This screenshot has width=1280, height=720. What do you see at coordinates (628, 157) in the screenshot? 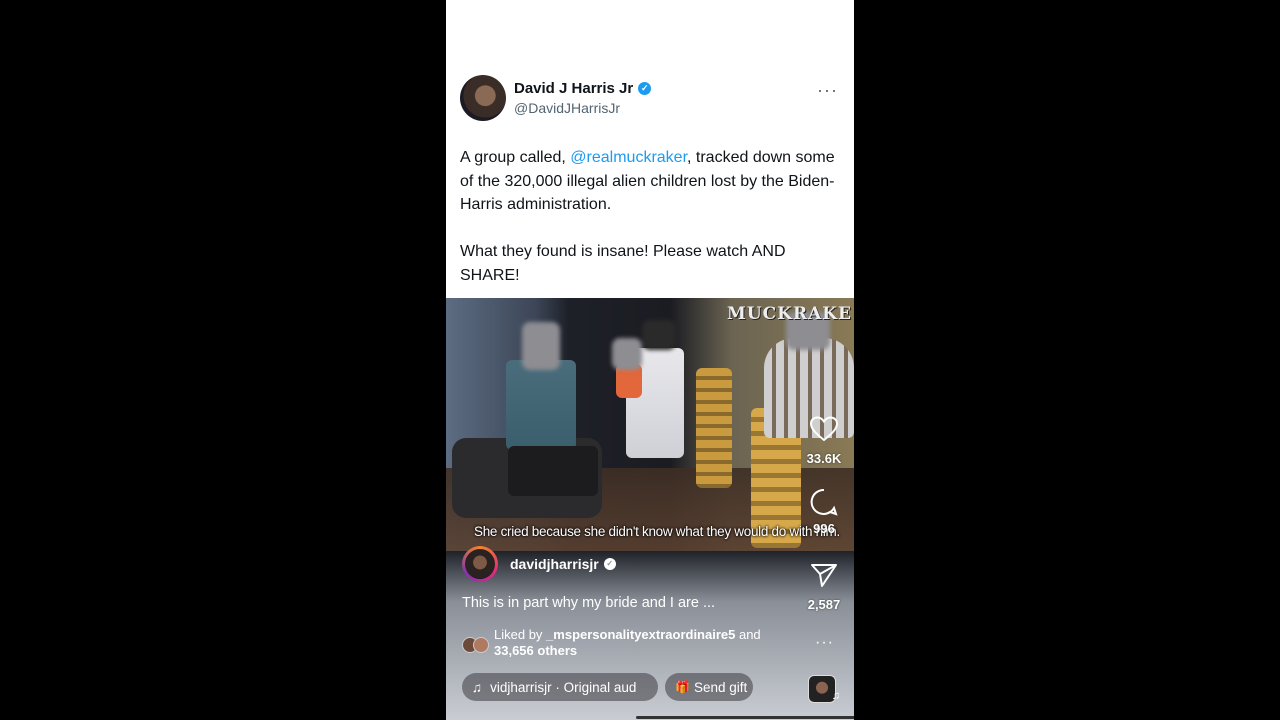
I see `tweet-mention-link: @realmuckraker` at bounding box center [628, 157].